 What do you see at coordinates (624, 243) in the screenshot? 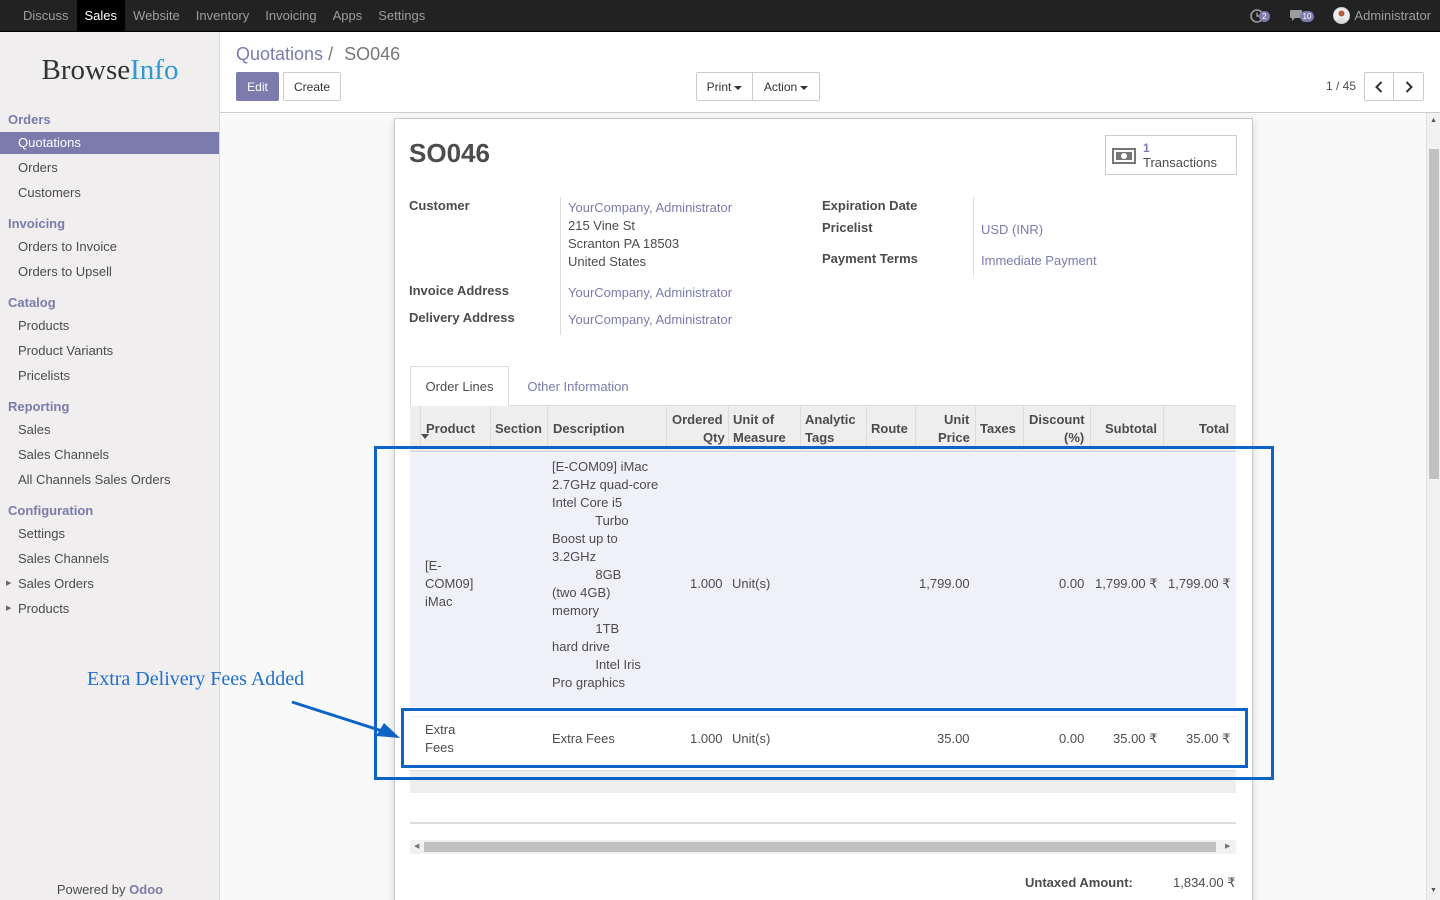
I see `customer-city: Scranton PA 18503` at bounding box center [624, 243].